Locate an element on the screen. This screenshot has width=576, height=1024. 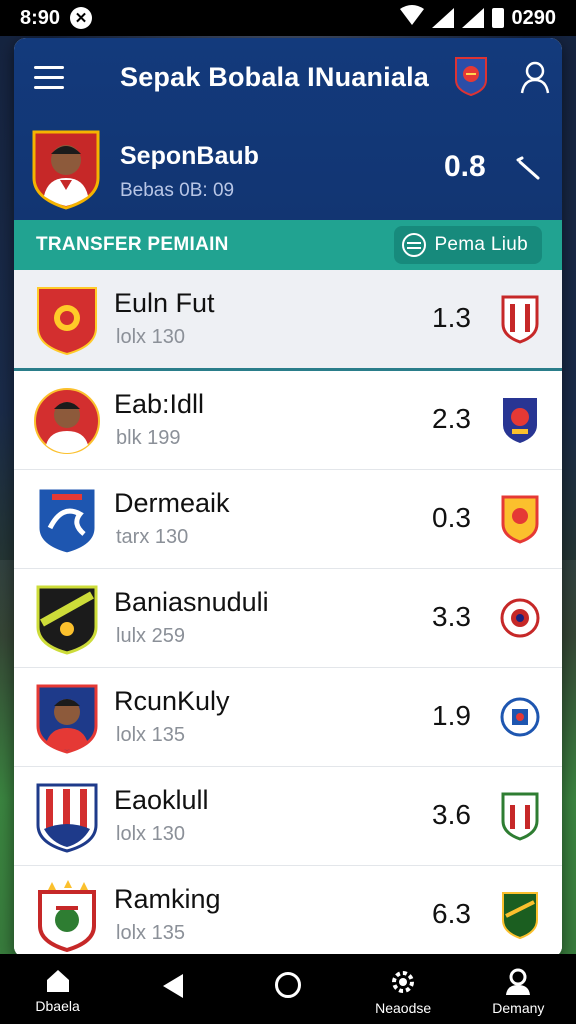
user-avatar is located at coordinates (66, 168).